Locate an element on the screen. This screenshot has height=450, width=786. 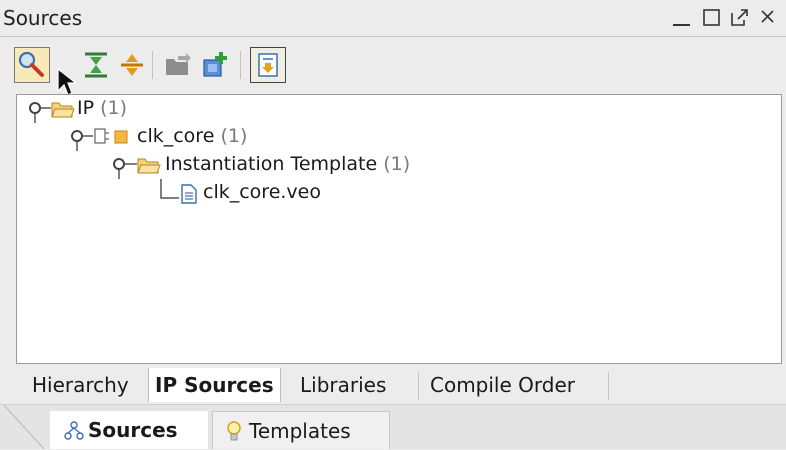
tree-node-clk-core-veo: clk_core.veo is located at coordinates (262, 192).